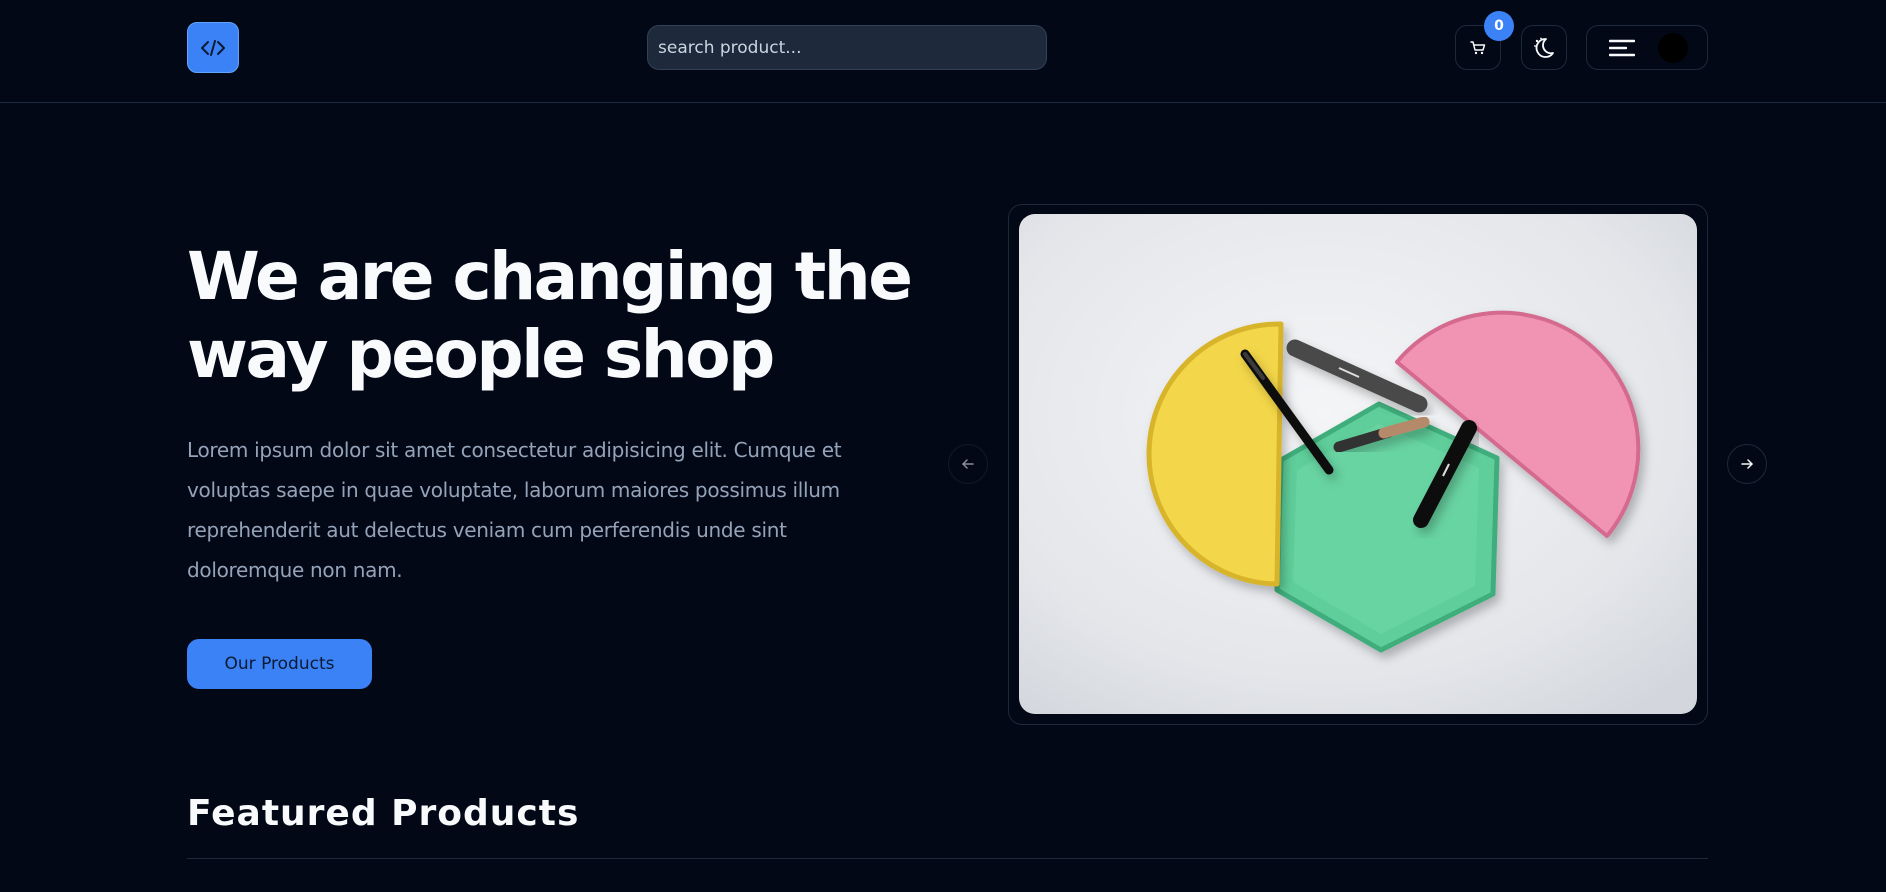 Image resolution: width=1886 pixels, height=892 pixels. What do you see at coordinates (383, 813) in the screenshot?
I see `featured-products-heading: Featured Products` at bounding box center [383, 813].